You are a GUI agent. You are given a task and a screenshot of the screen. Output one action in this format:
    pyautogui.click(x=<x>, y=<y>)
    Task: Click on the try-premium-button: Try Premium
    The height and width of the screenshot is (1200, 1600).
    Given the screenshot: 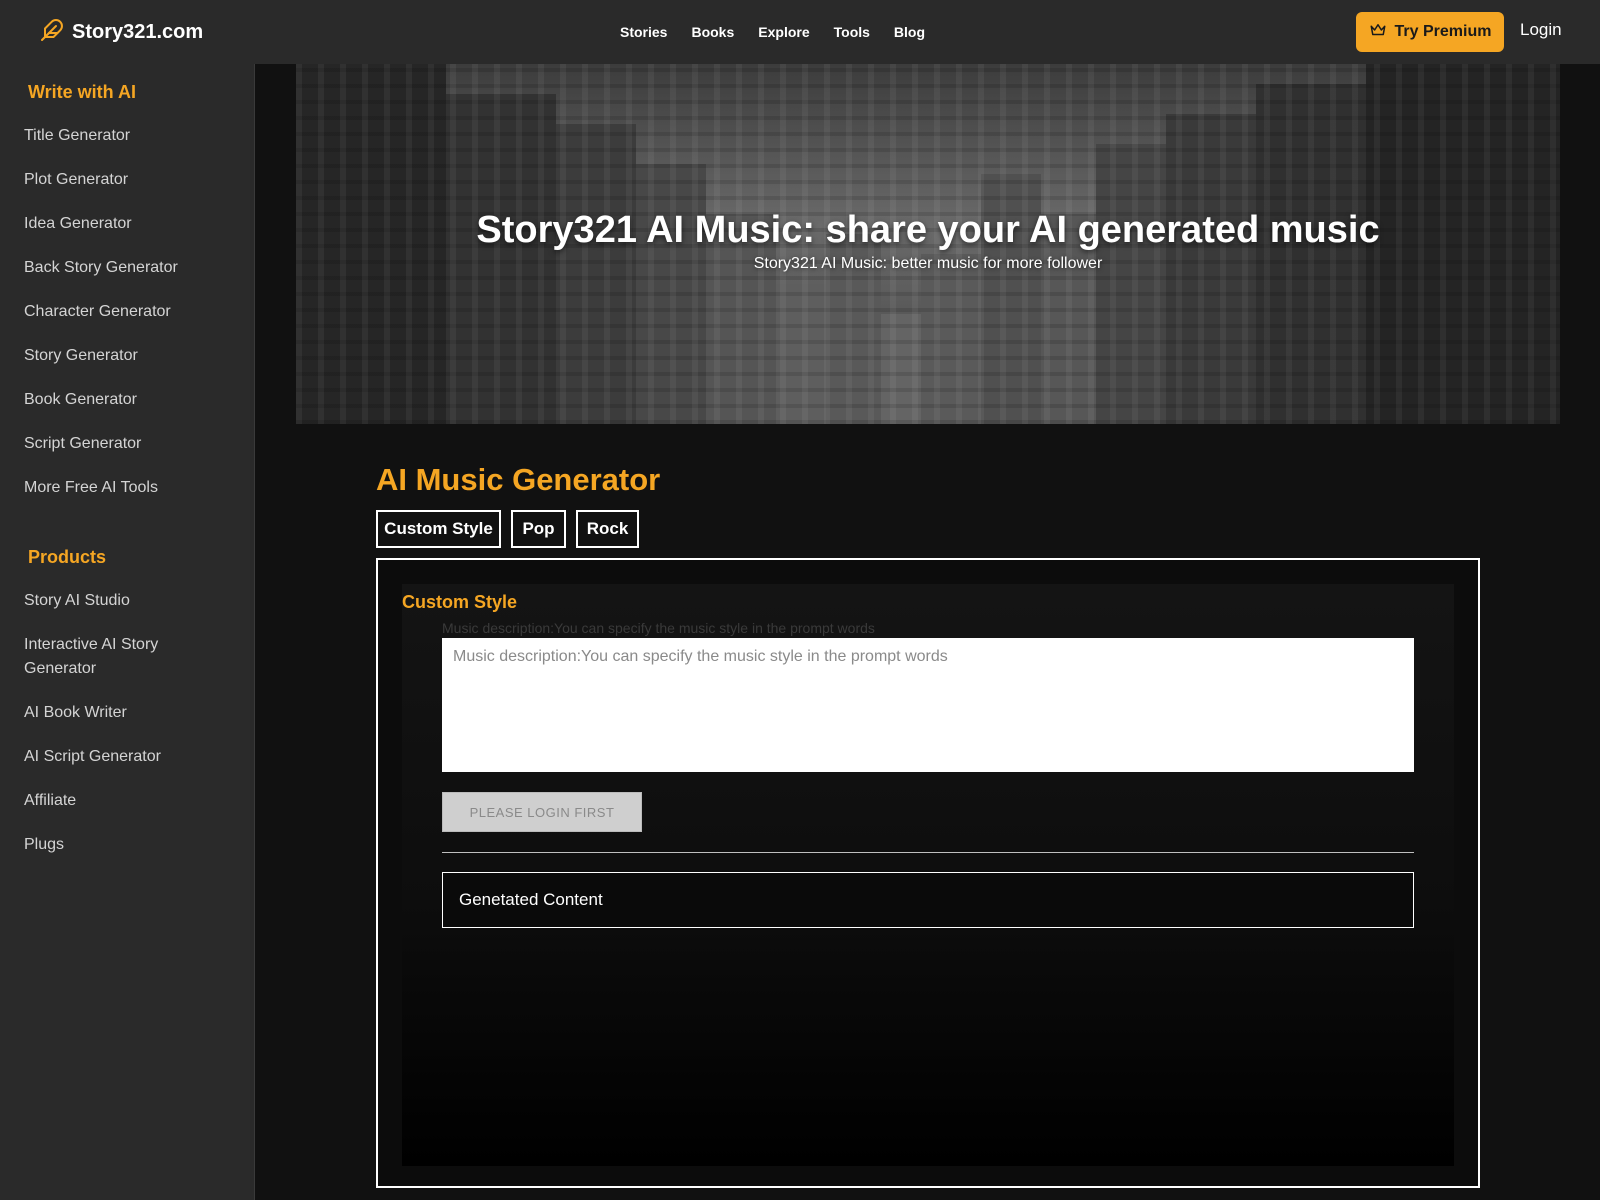 What is the action you would take?
    pyautogui.click(x=1430, y=32)
    